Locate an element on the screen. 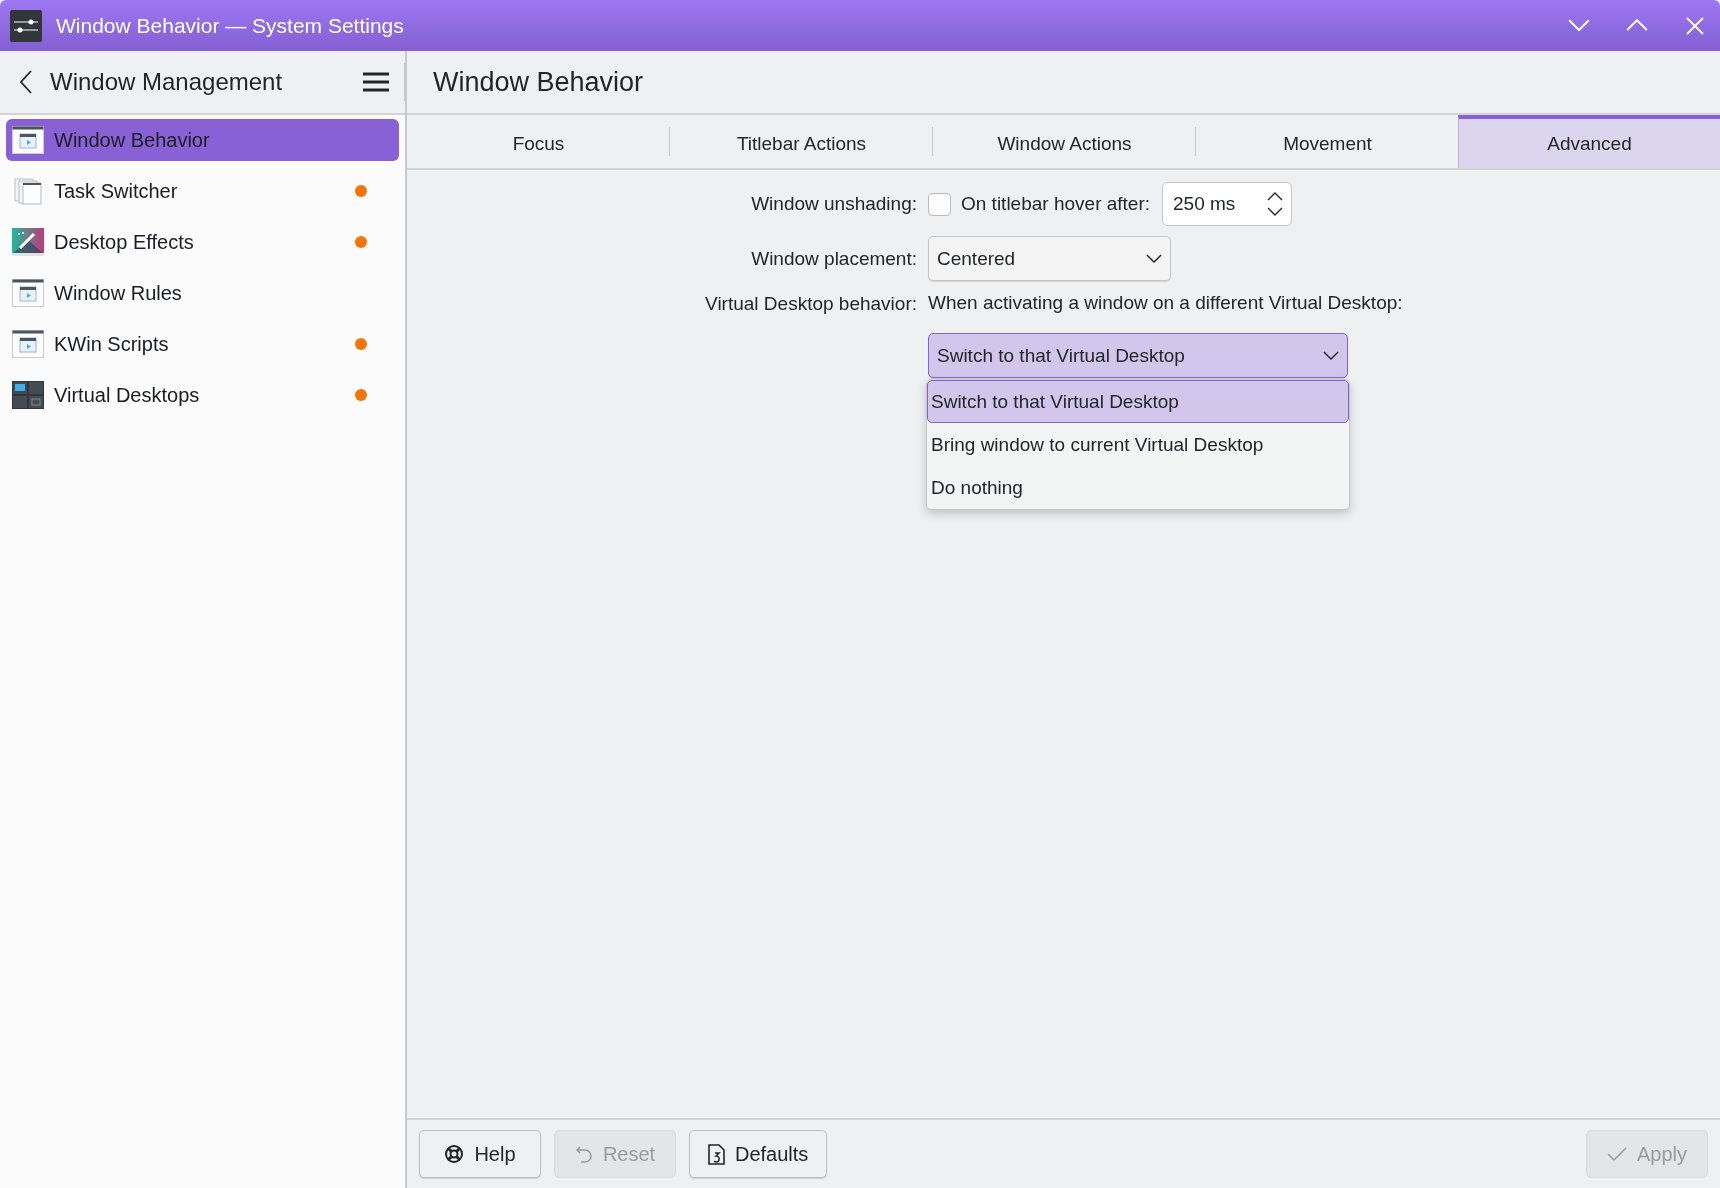 Image resolution: width=1720 pixels, height=1188 pixels. sidebar-item: Virtual Desktops is located at coordinates (202, 395).